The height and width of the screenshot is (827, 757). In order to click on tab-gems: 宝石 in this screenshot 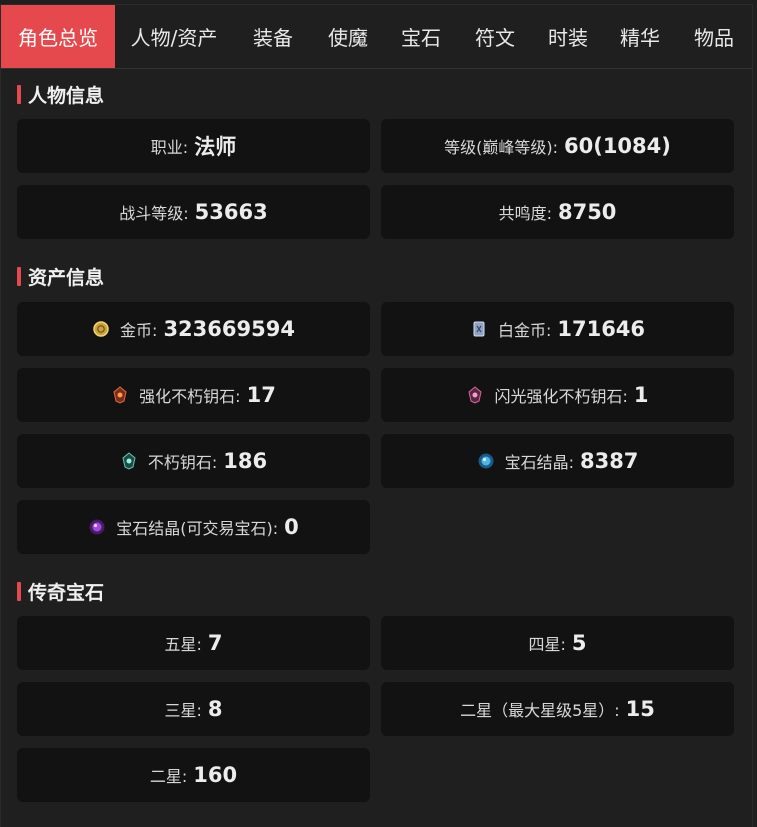, I will do `click(421, 36)`.